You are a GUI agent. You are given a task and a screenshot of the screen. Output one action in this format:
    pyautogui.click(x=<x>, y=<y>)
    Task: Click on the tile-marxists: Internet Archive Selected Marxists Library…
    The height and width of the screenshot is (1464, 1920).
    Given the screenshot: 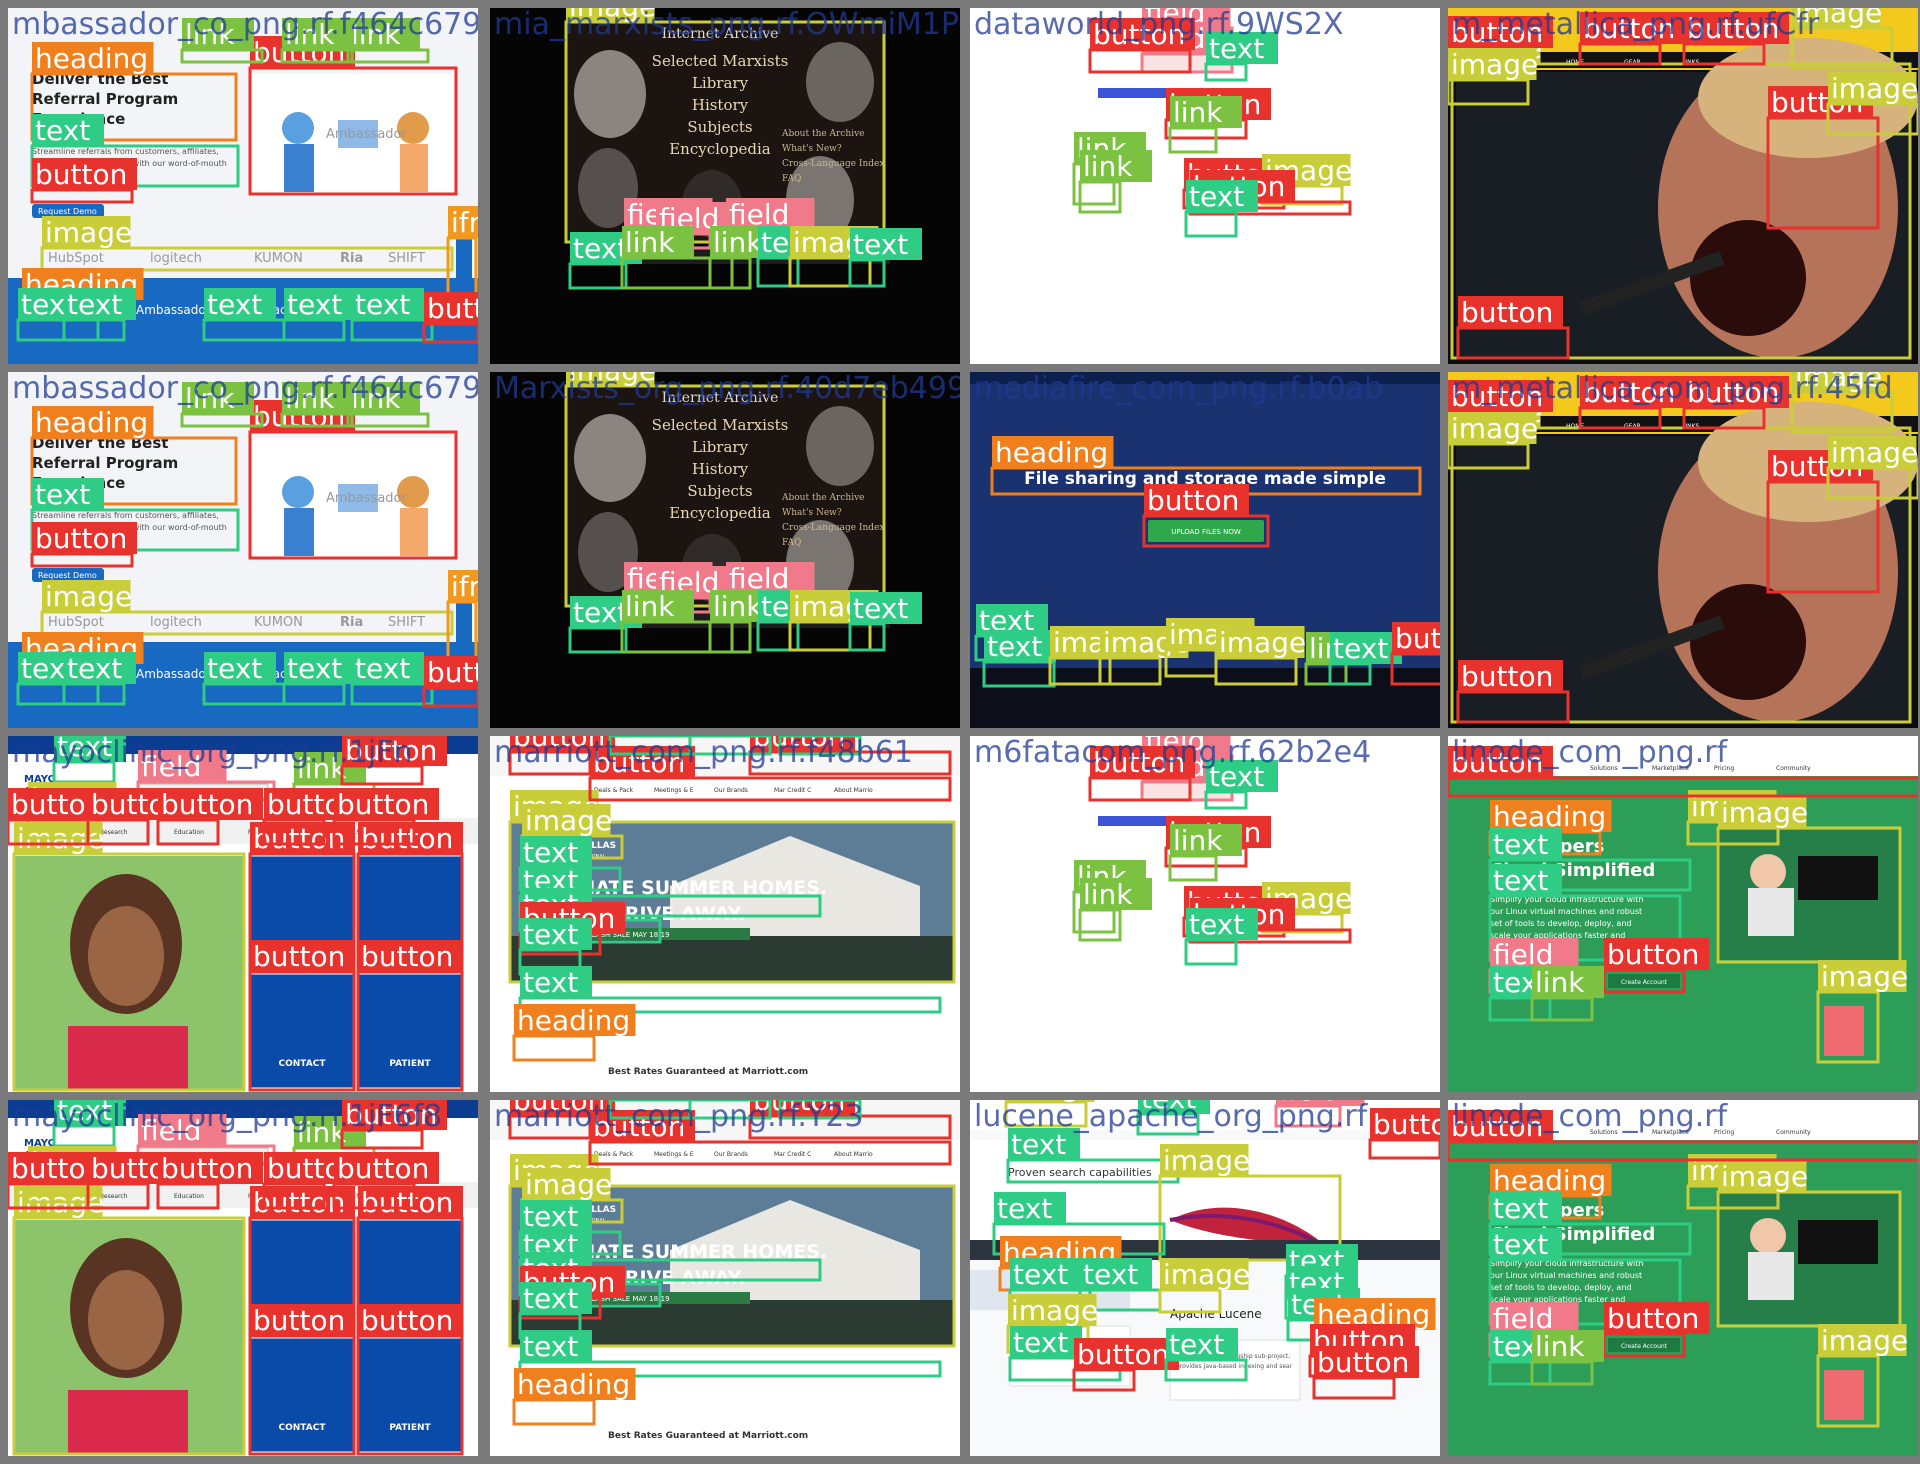 What is the action you would take?
    pyautogui.click(x=725, y=186)
    